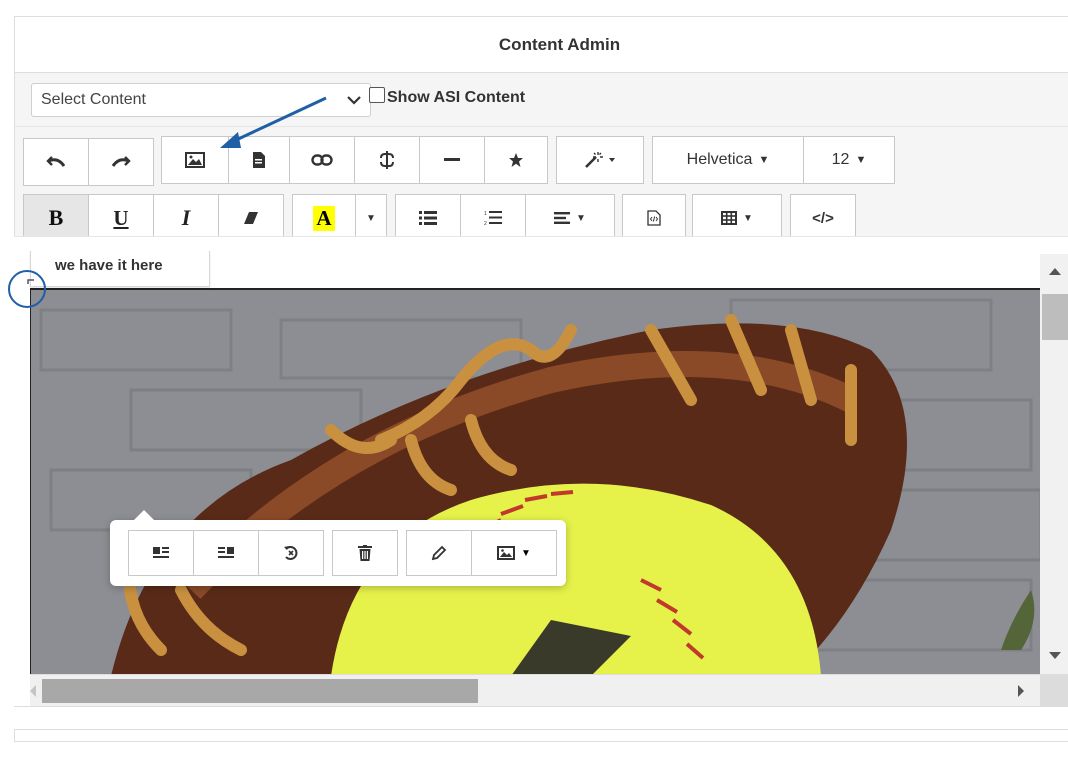 The width and height of the screenshot is (1068, 770). What do you see at coordinates (541, 45) in the screenshot?
I see `page-title: Content Admin` at bounding box center [541, 45].